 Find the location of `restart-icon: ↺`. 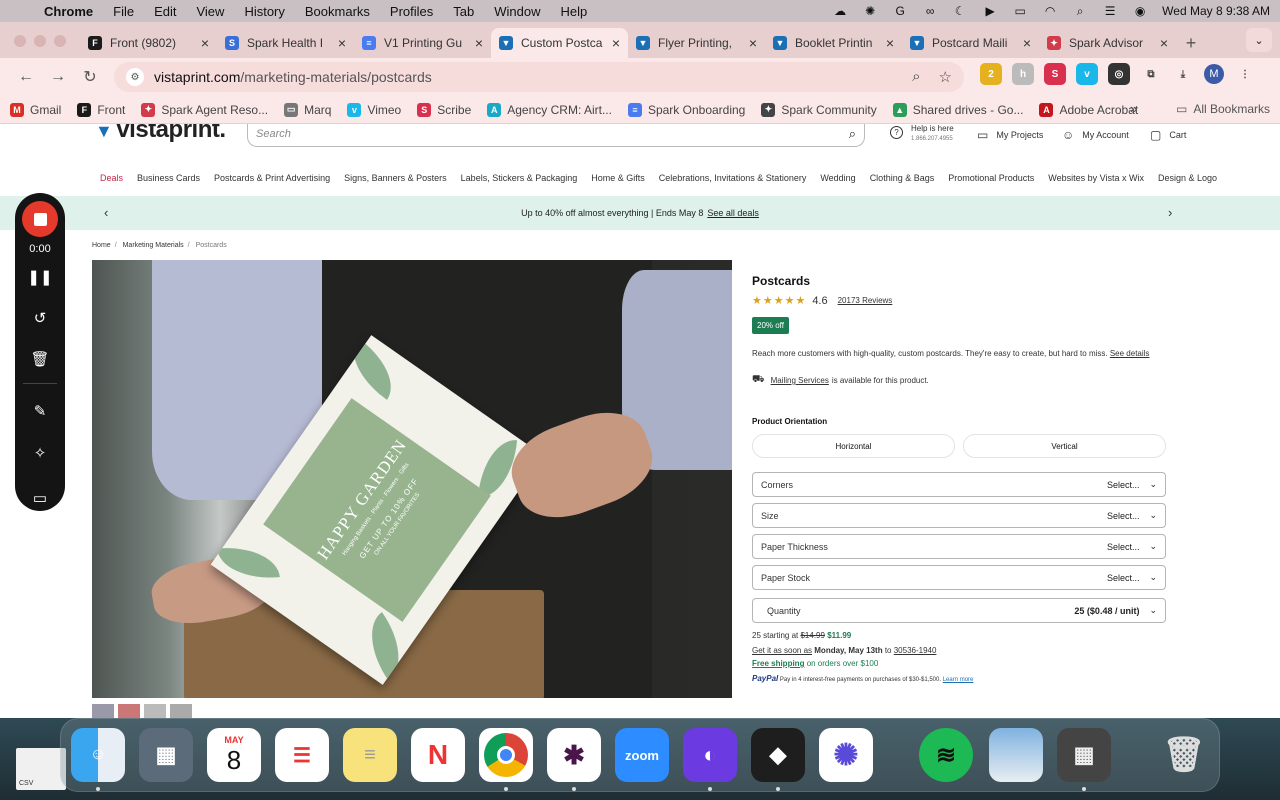

restart-icon: ↺ is located at coordinates (40, 318).